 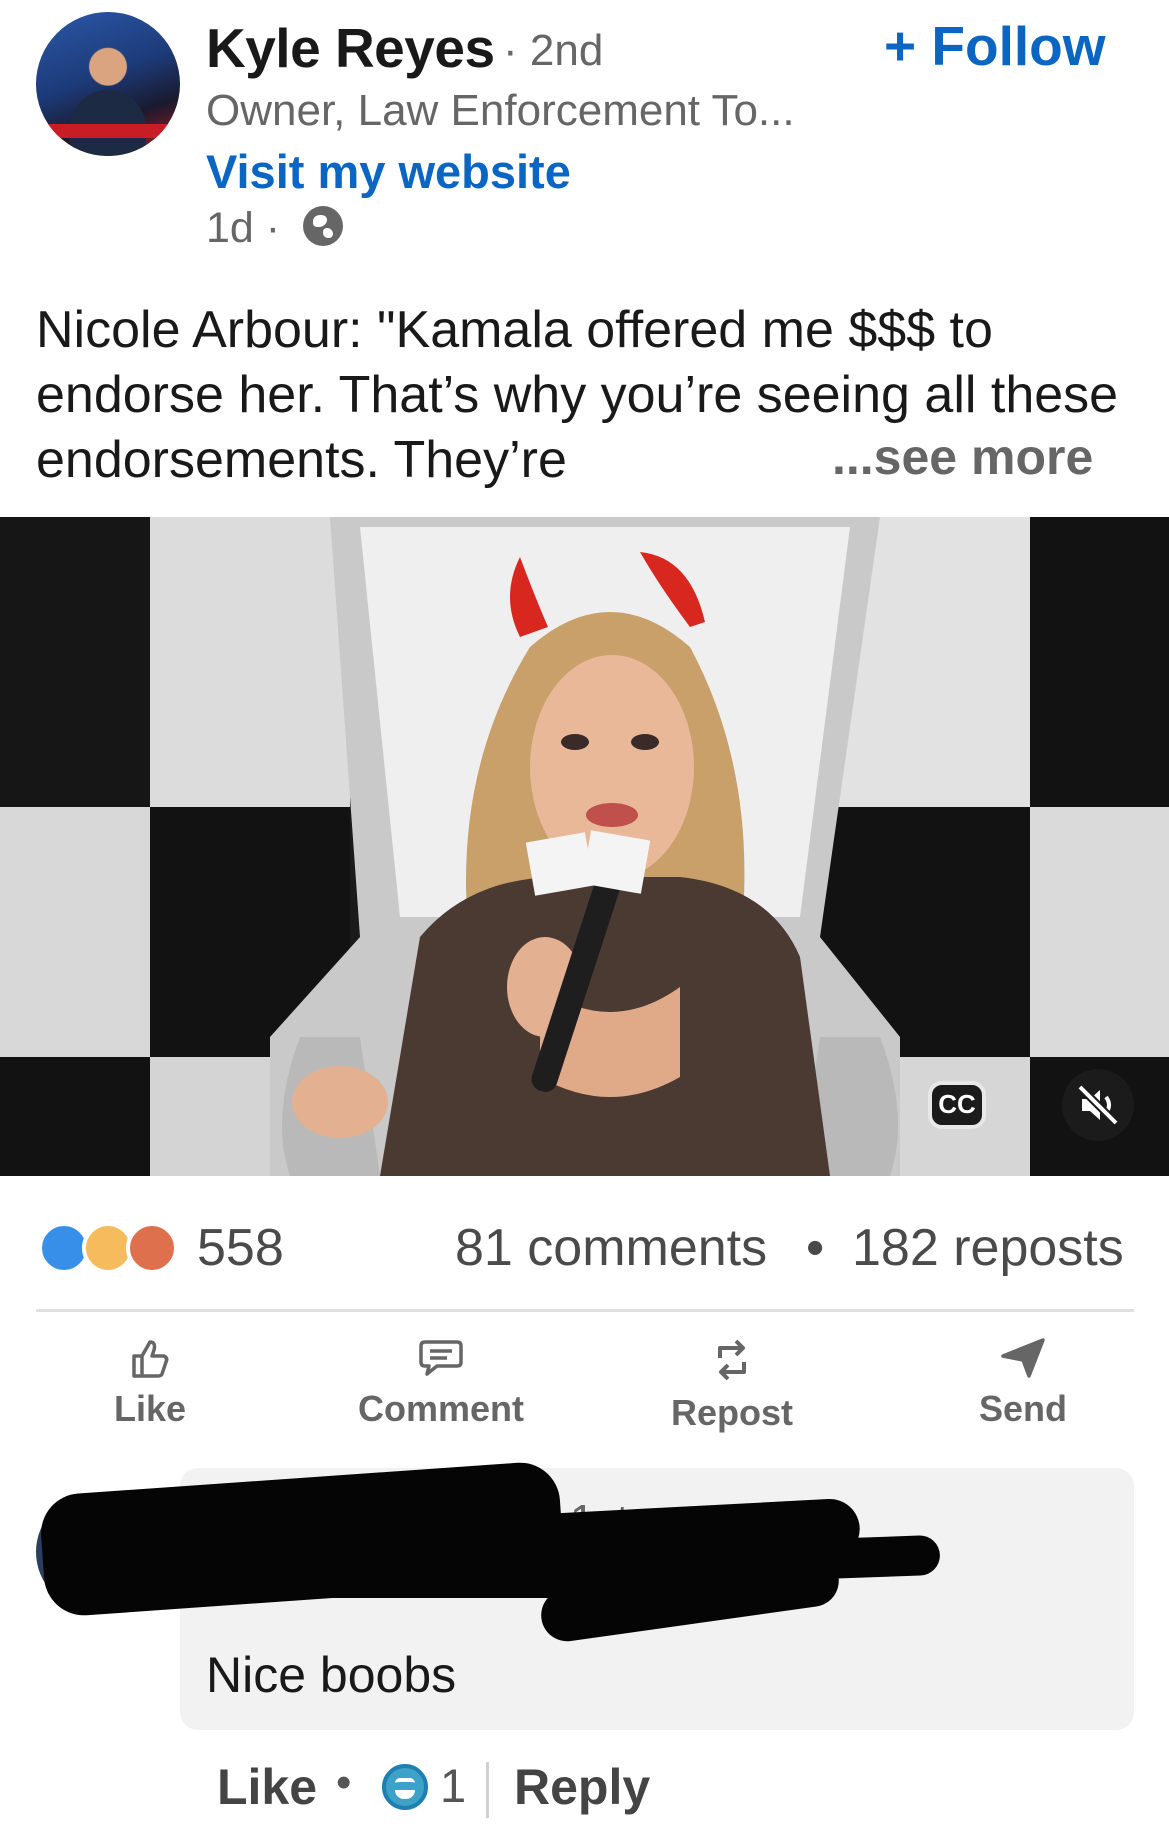 I want to click on closed-captions-button: CC, so click(x=957, y=1105).